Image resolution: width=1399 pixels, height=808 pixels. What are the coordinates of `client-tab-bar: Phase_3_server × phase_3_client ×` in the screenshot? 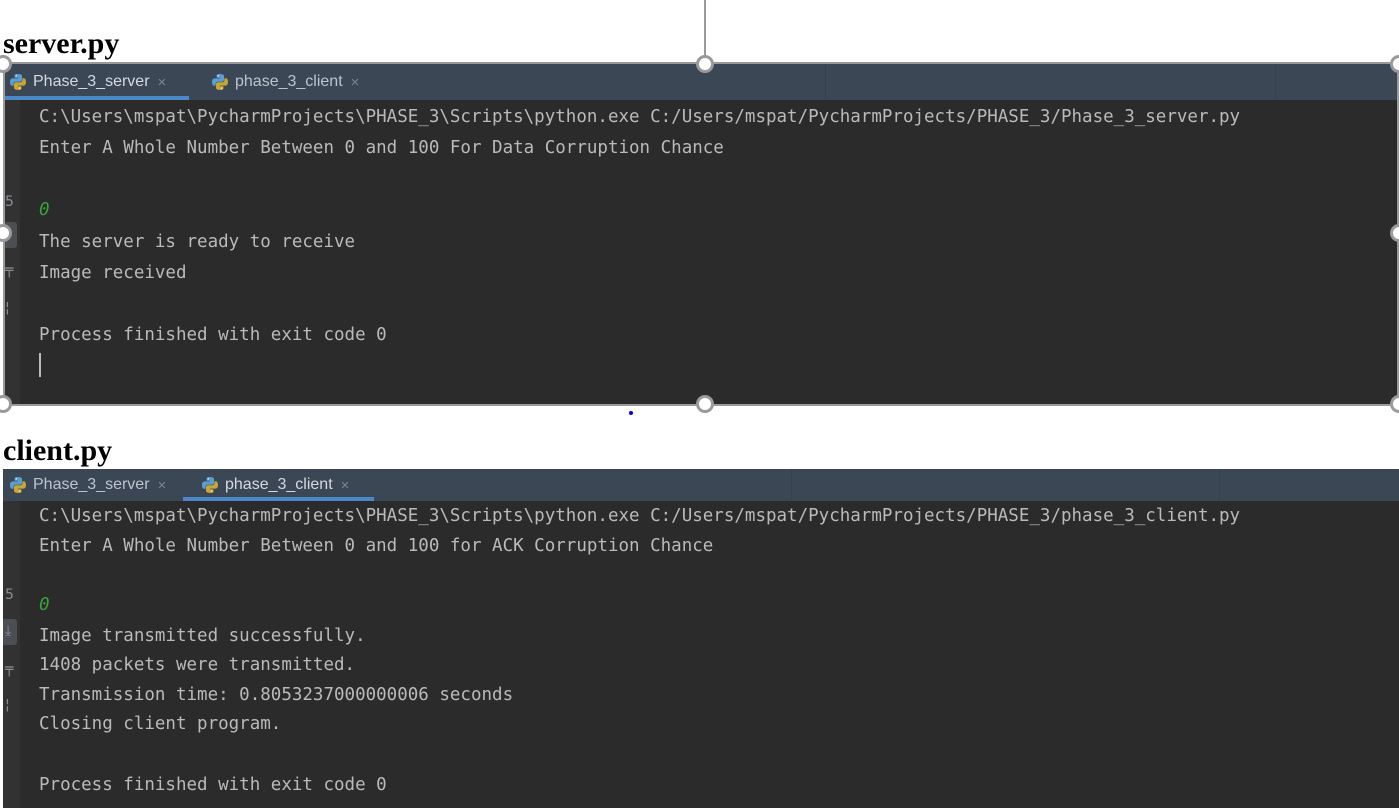 It's located at (701, 485).